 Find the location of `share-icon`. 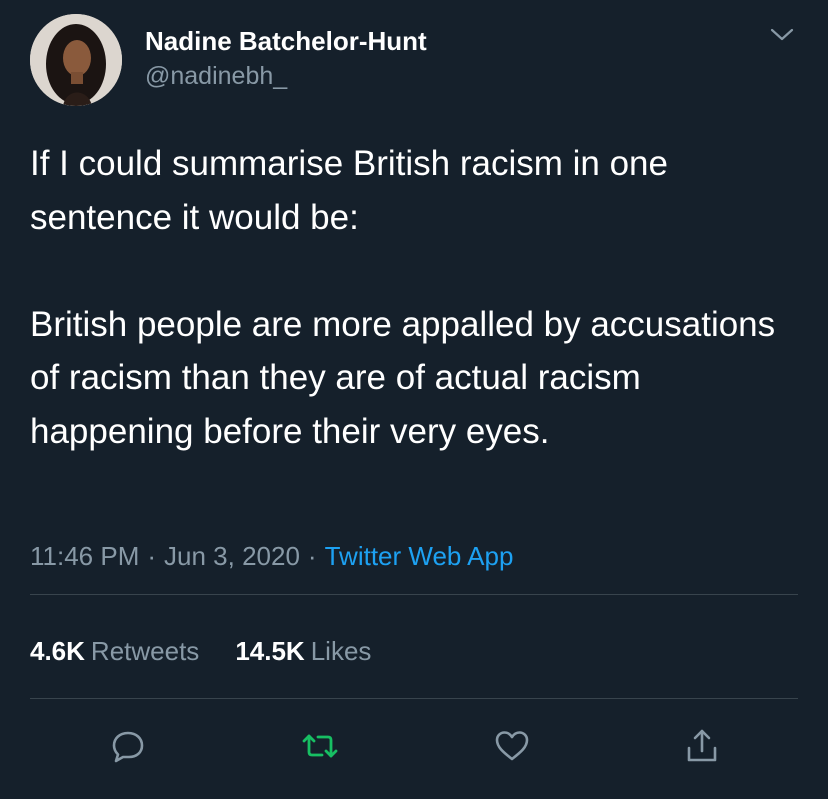

share-icon is located at coordinates (702, 745).